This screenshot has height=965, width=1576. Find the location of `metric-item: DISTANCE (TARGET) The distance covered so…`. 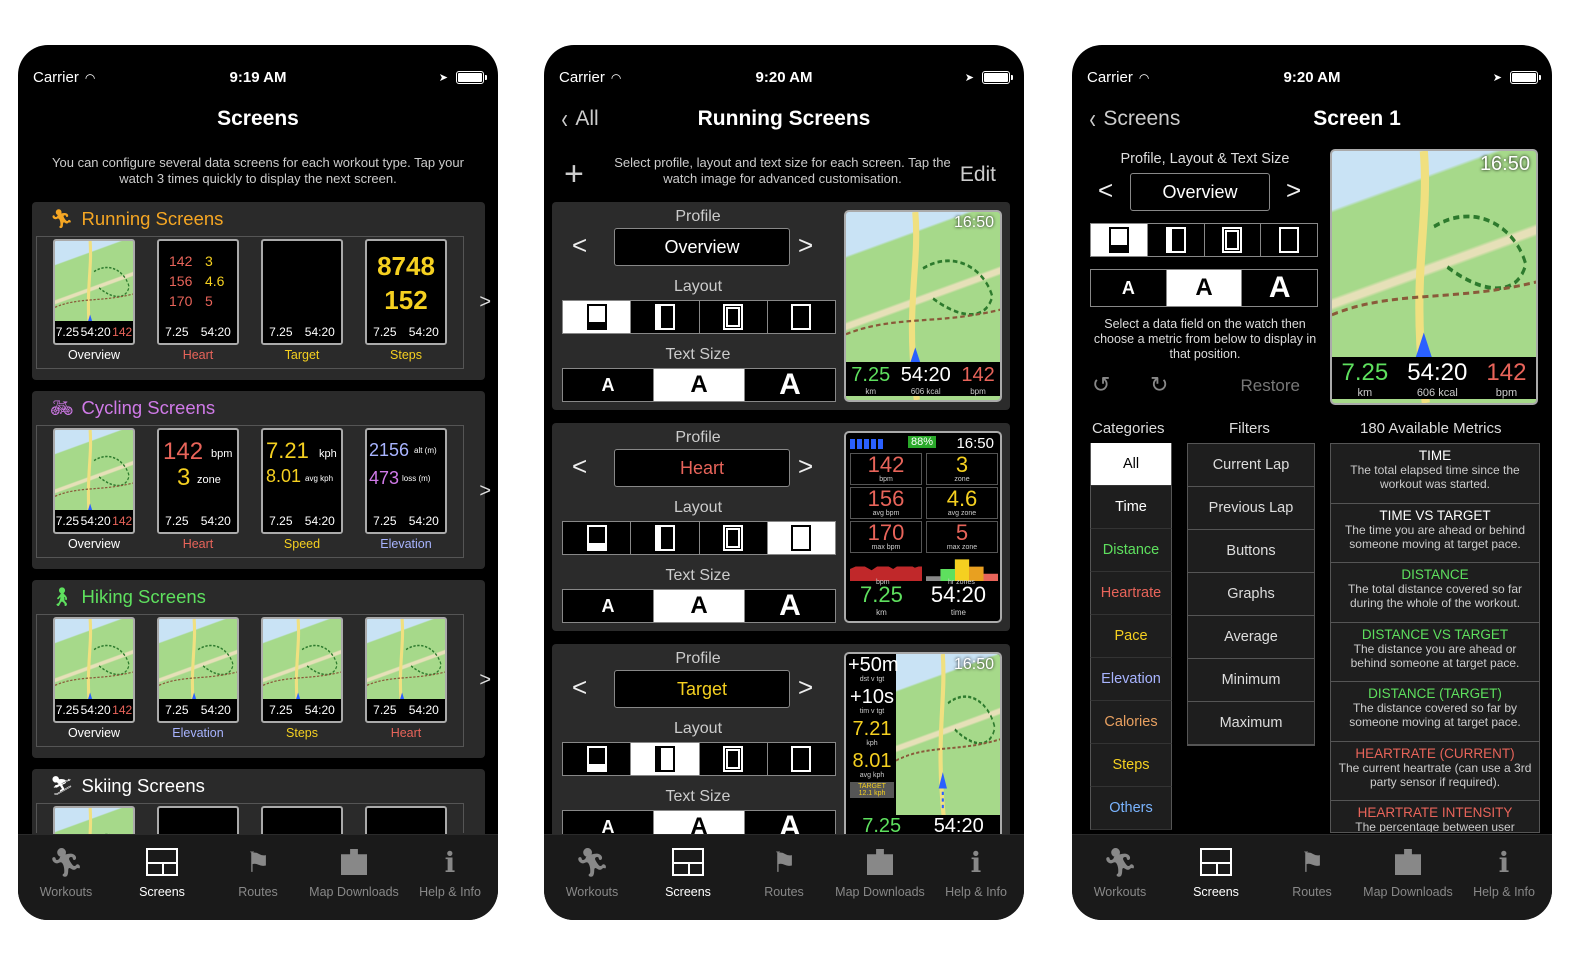

metric-item: DISTANCE (TARGET) The distance covered so… is located at coordinates (1435, 712).